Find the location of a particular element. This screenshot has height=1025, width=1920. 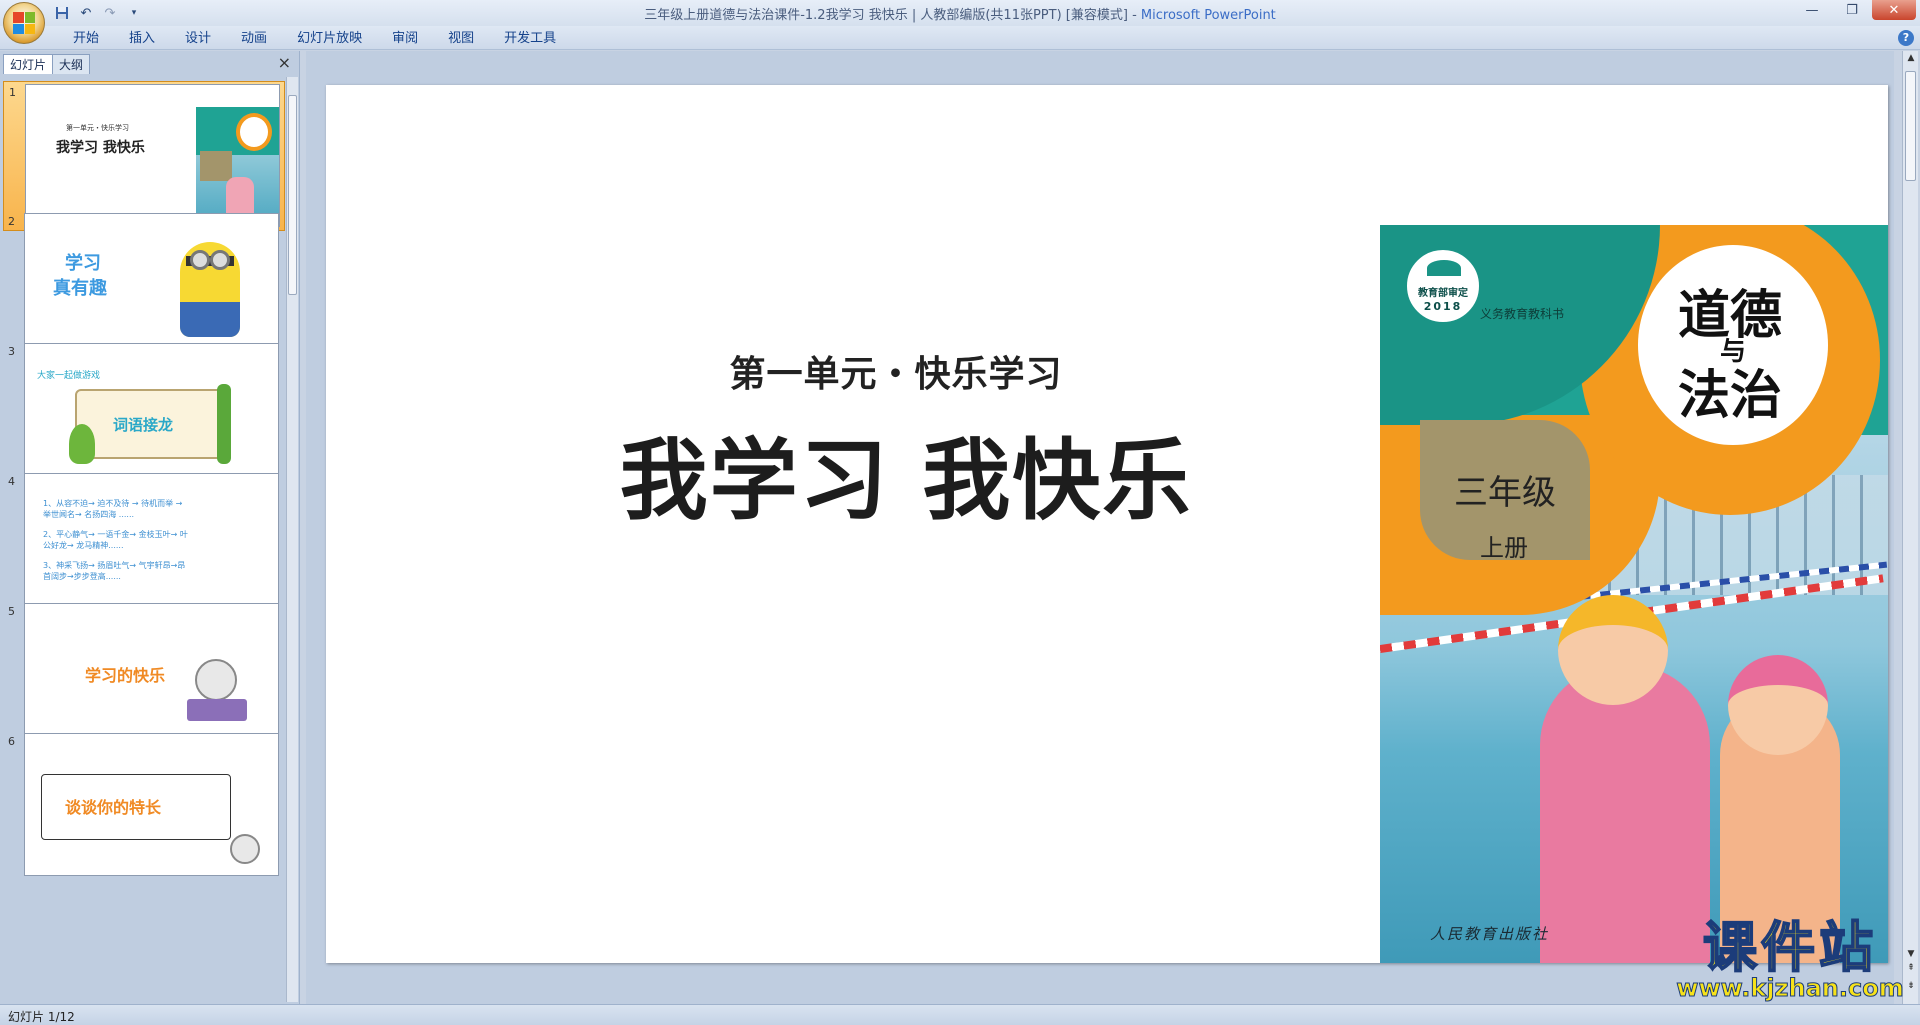

office-button is located at coordinates (24, 23).